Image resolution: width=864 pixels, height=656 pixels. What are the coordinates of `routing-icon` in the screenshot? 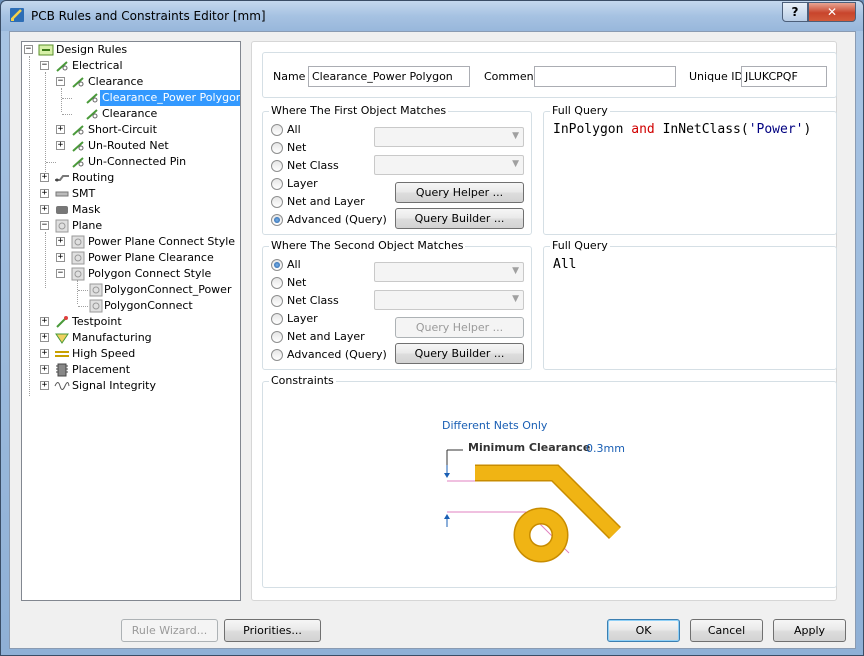 It's located at (62, 178).